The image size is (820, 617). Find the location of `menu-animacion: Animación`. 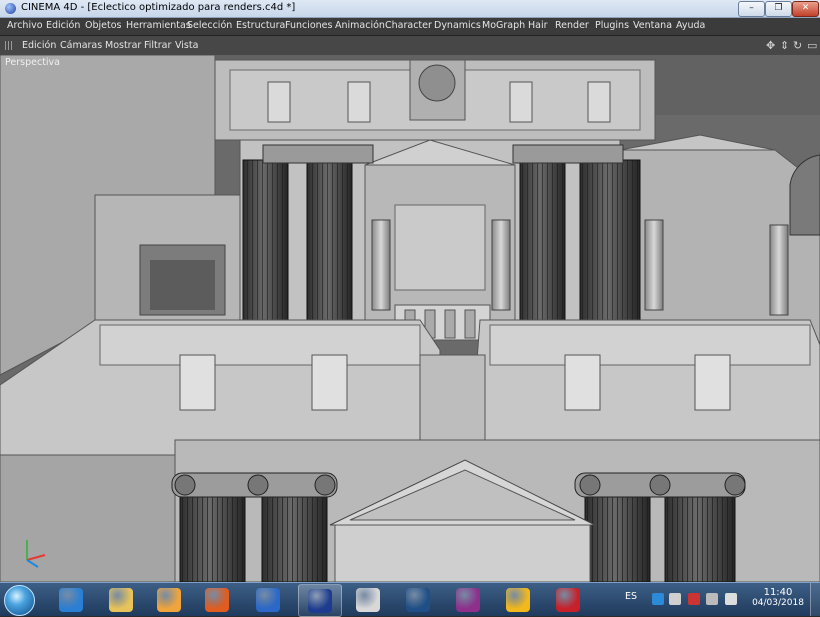

menu-animacion: Animación is located at coordinates (360, 25).